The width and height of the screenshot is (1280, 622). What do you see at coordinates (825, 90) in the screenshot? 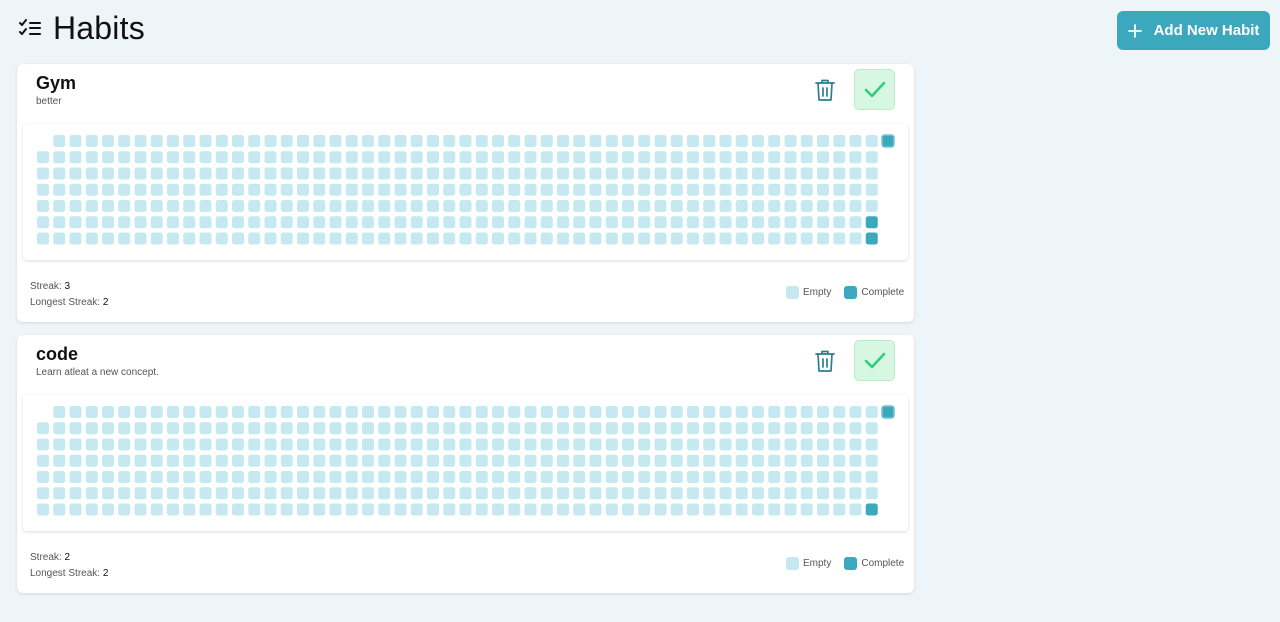
I see `trash-icon` at bounding box center [825, 90].